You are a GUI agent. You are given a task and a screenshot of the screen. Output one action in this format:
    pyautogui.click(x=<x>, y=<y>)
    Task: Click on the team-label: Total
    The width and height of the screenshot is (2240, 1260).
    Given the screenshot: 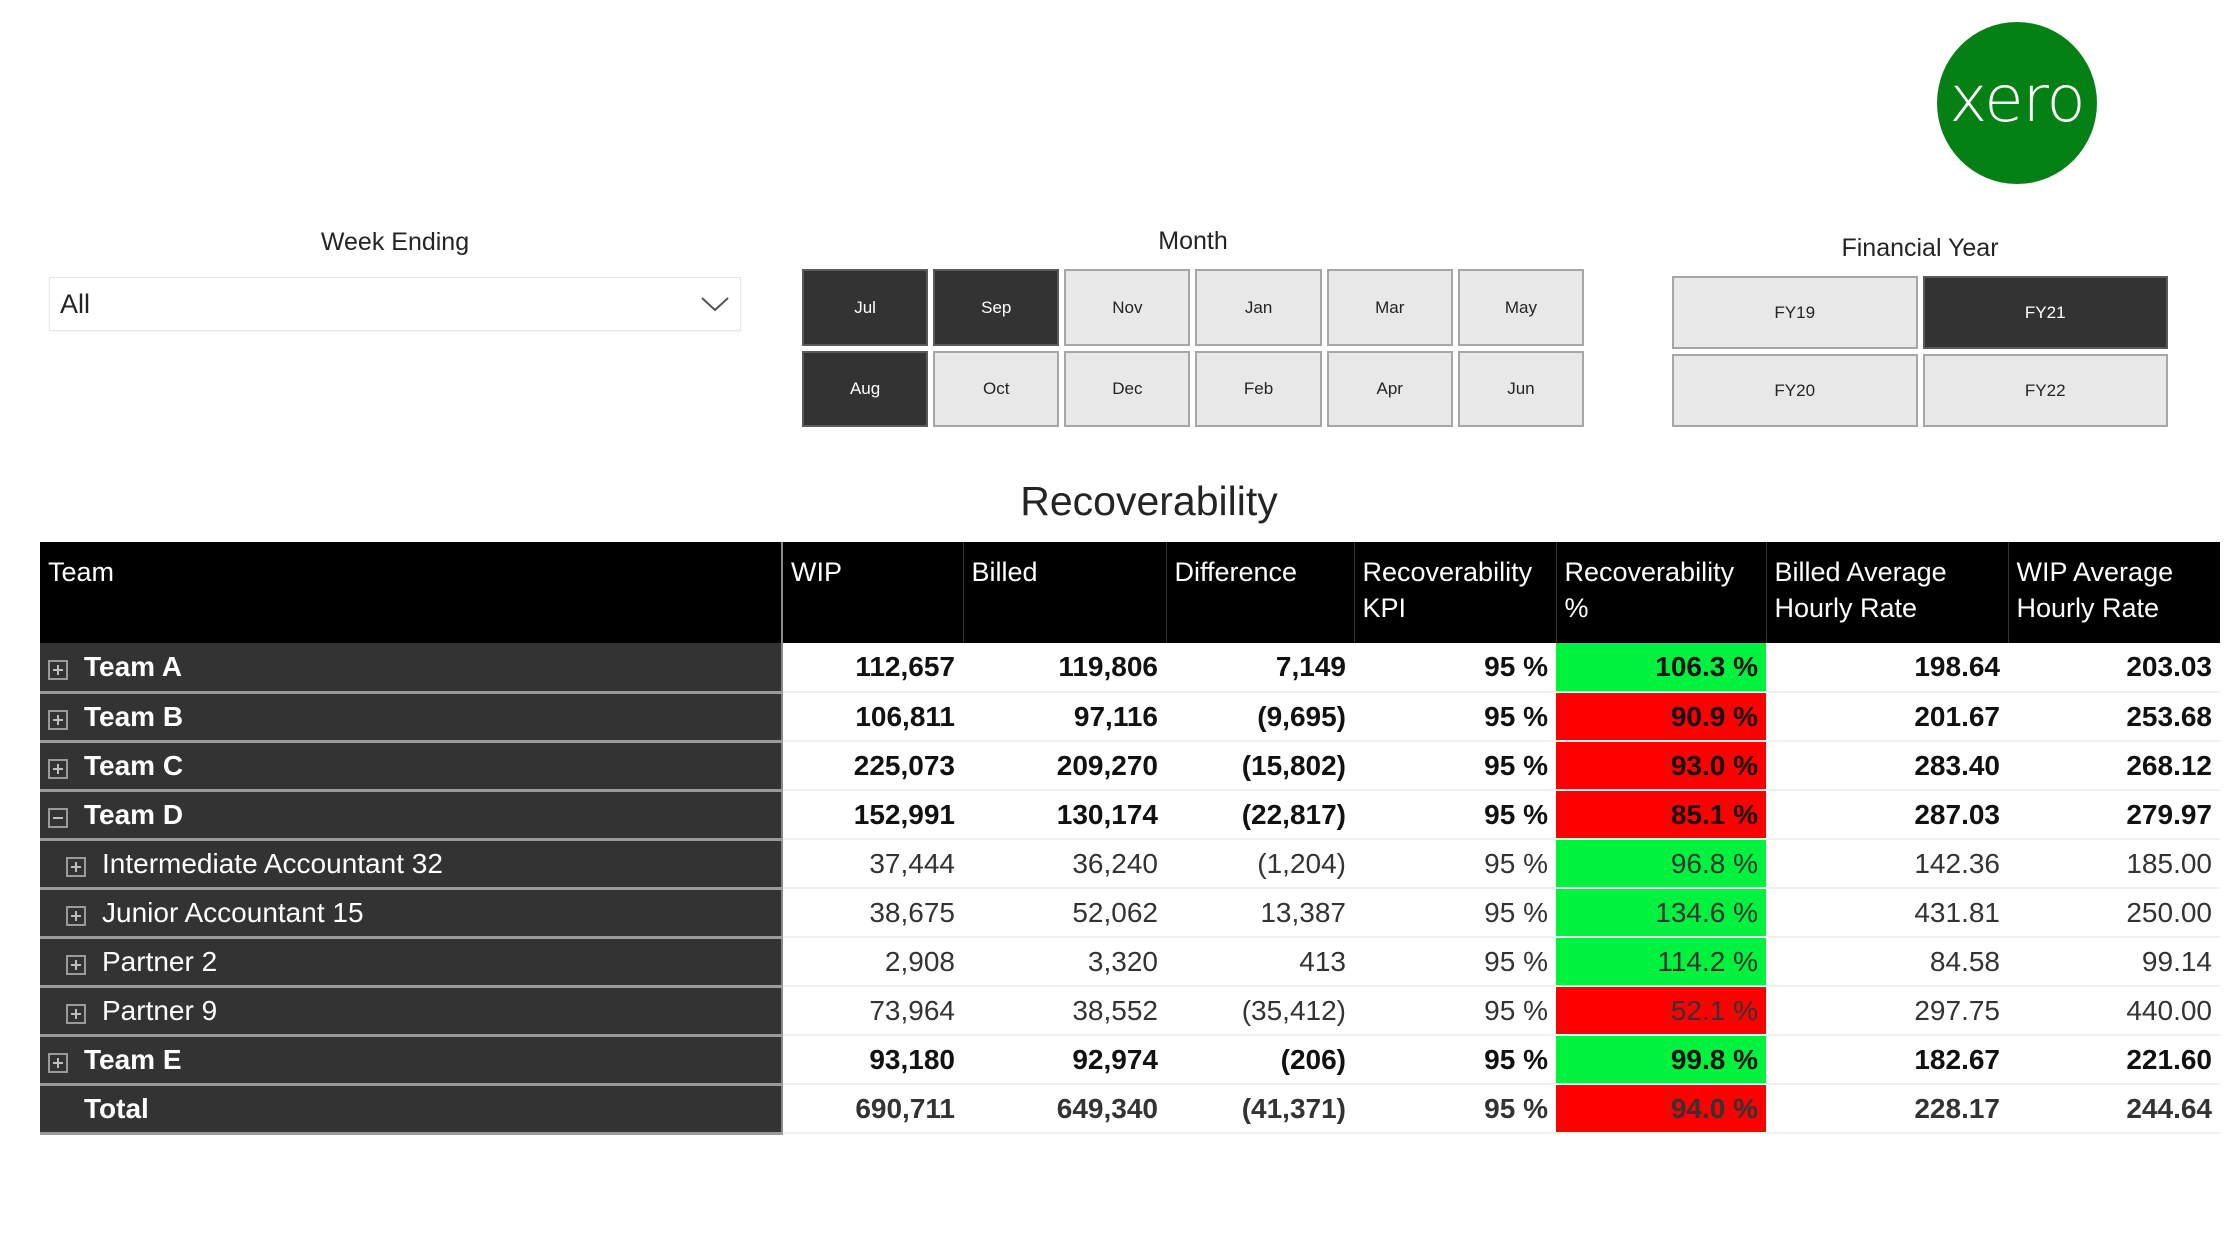 What is the action you would take?
    pyautogui.click(x=116, y=1108)
    